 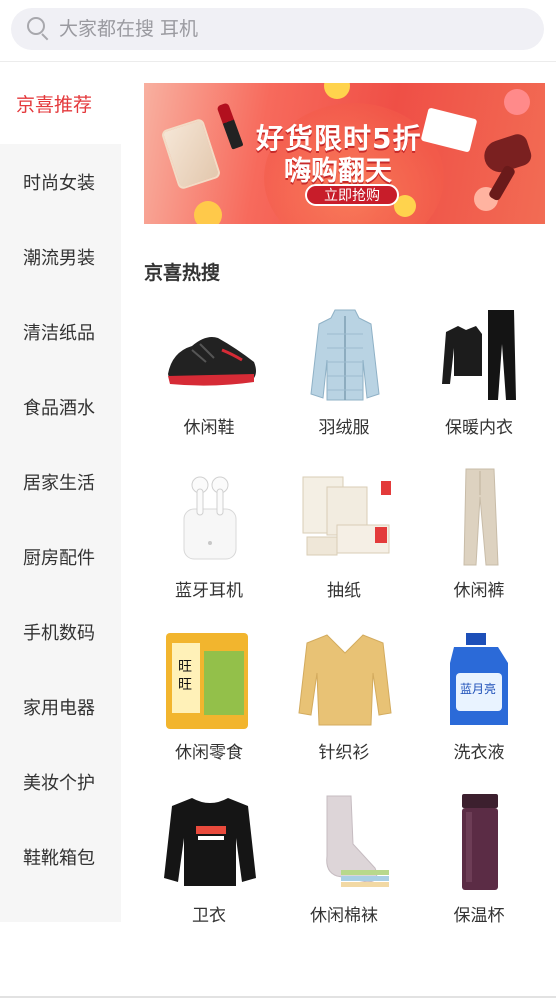 I want to click on product-item-casual-shoes: 休闲鞋, so click(x=209, y=384).